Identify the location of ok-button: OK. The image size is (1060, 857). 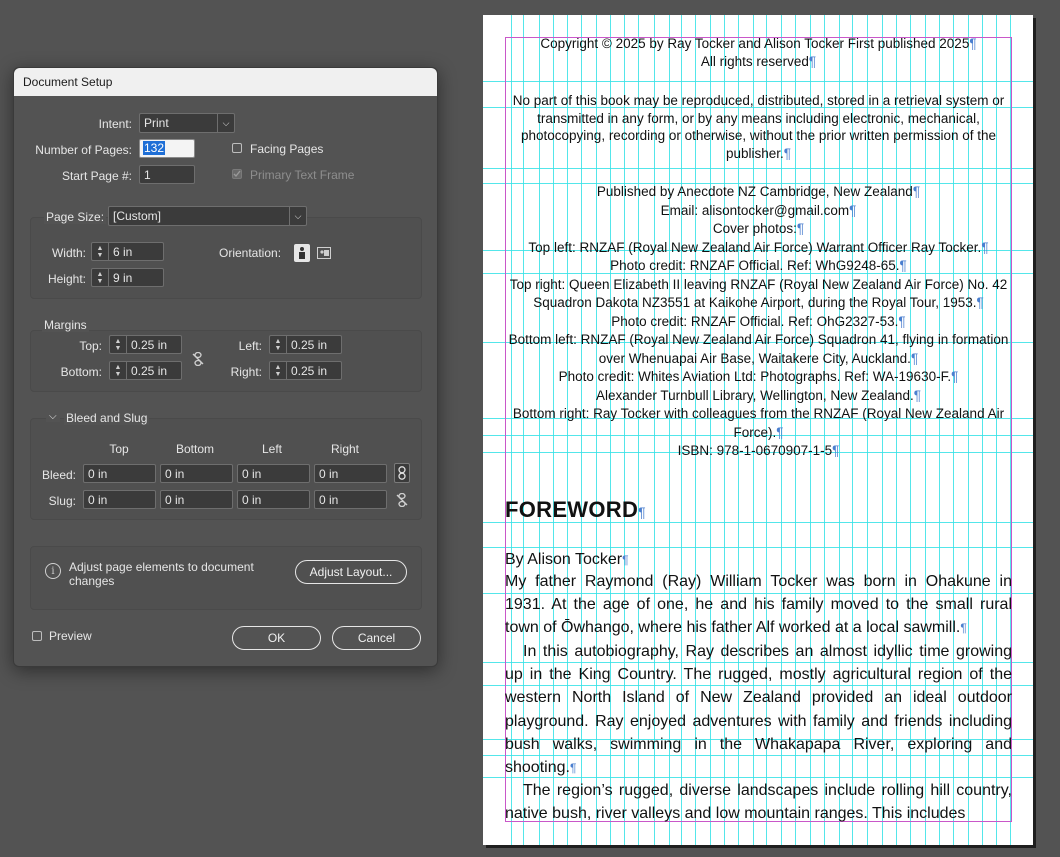
(276, 638).